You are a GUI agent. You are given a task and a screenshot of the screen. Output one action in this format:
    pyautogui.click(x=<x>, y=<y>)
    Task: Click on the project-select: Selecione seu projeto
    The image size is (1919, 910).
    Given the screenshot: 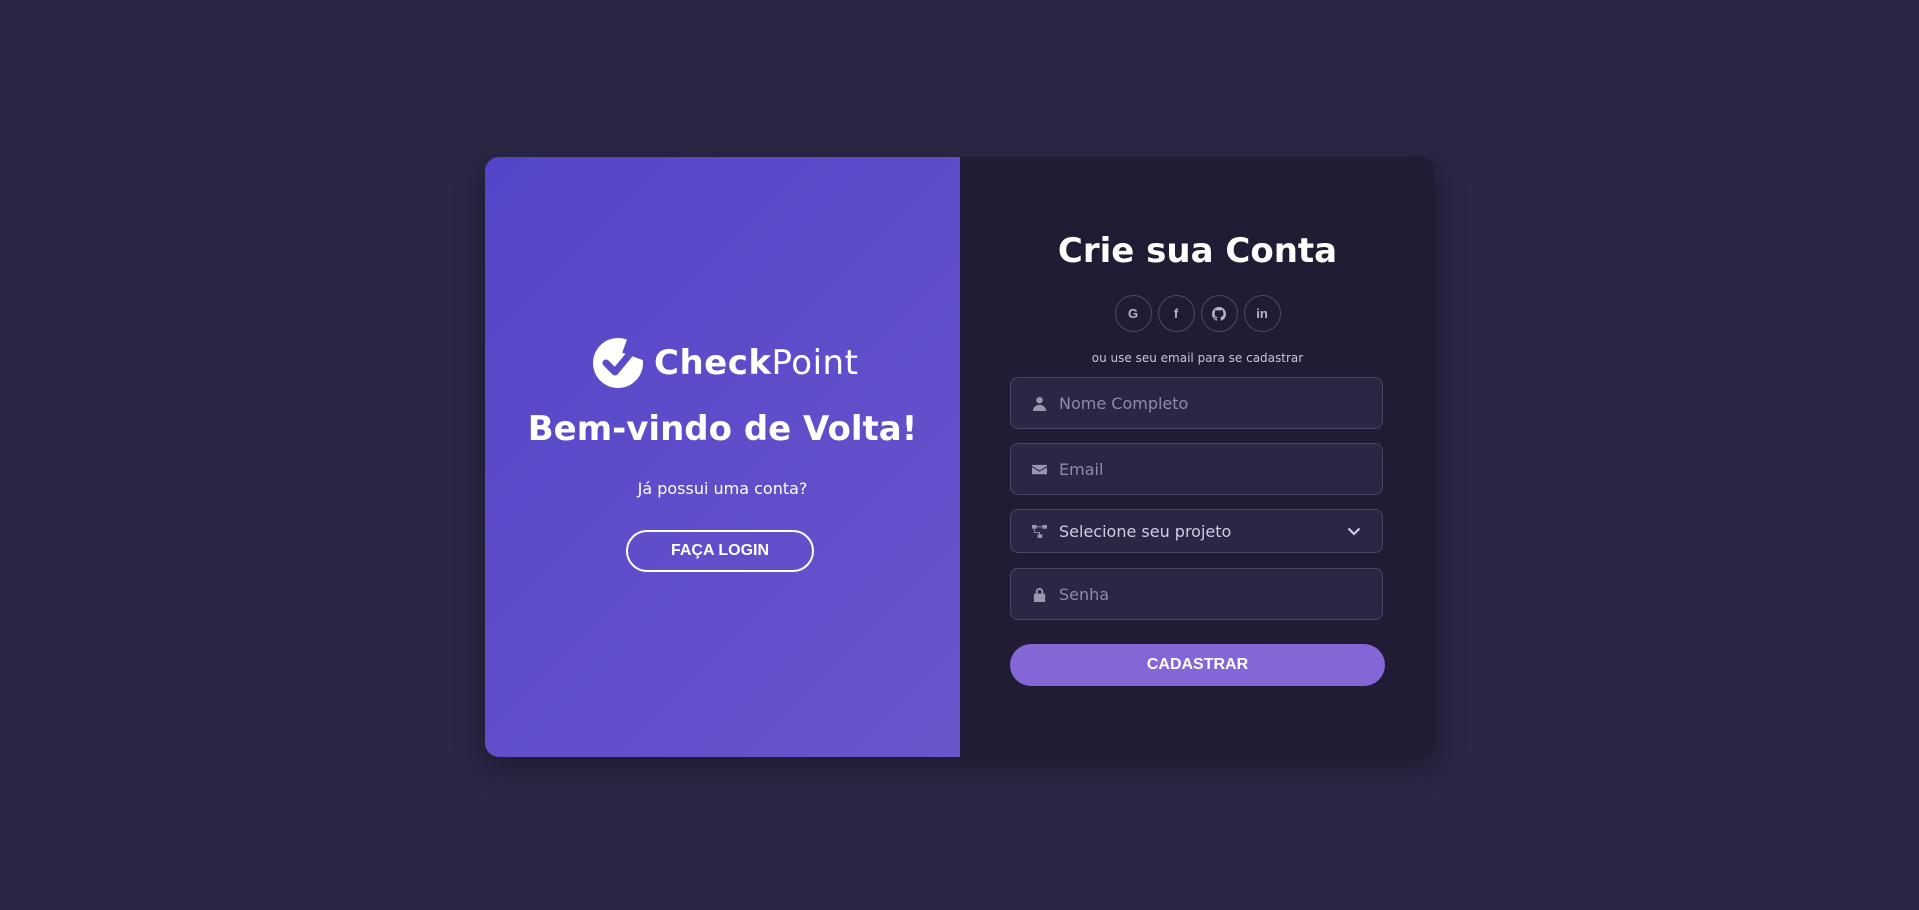 What is the action you would take?
    pyautogui.click(x=1196, y=531)
    